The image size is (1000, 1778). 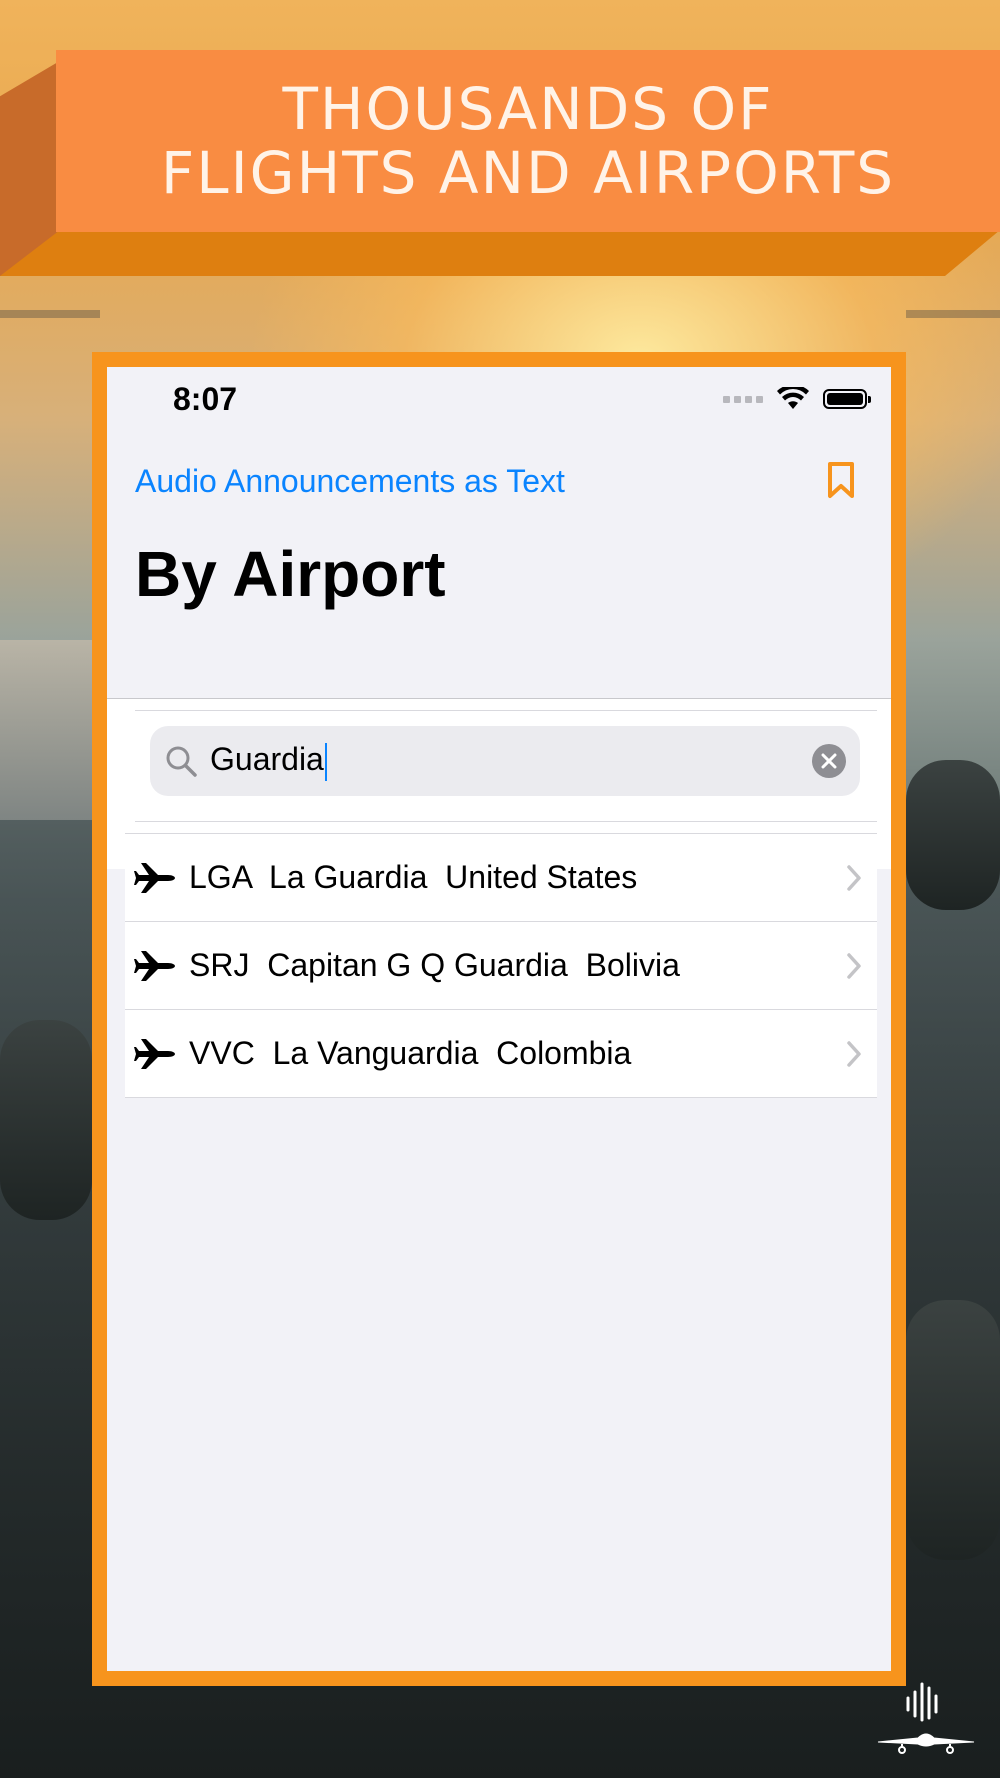 I want to click on list-item: VVC La Vanguardia Colombia, so click(x=501, y=1053).